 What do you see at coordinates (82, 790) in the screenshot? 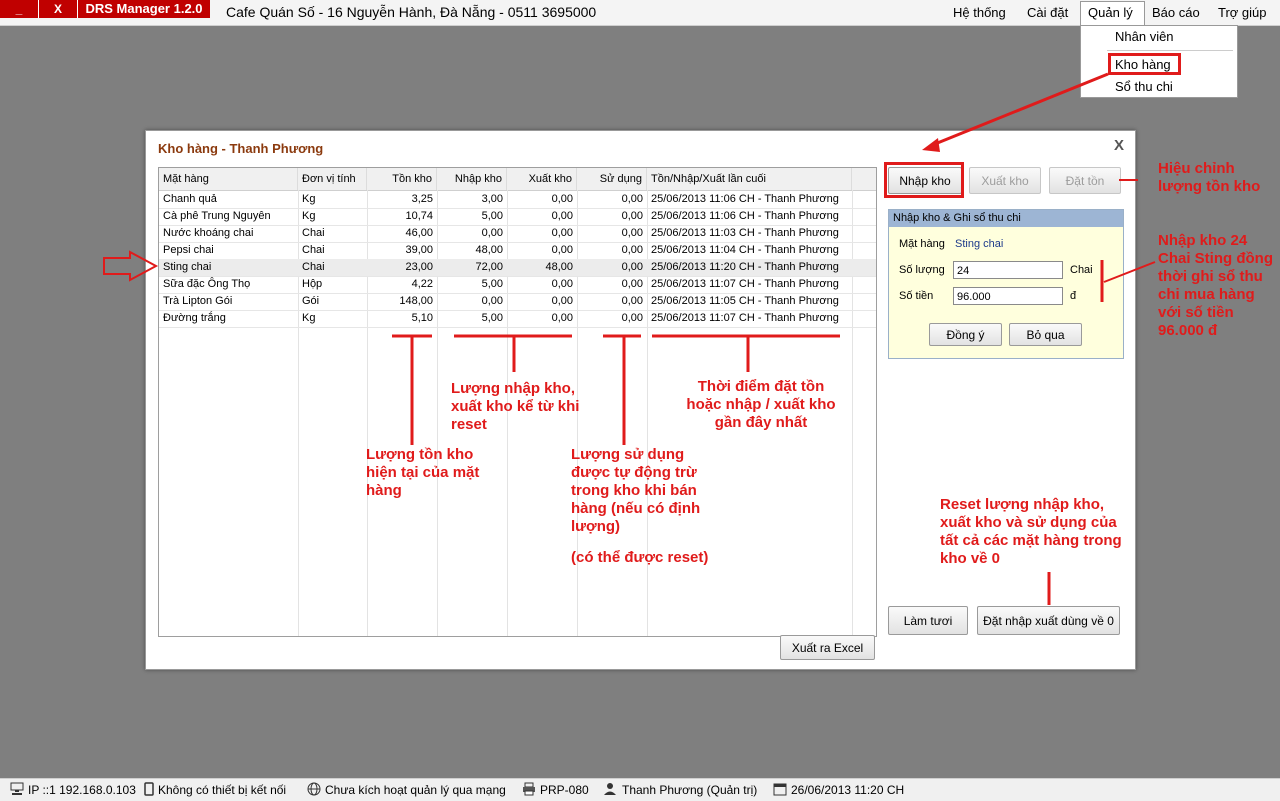
I see `status-ip: IP ::1 192.168.0.103` at bounding box center [82, 790].